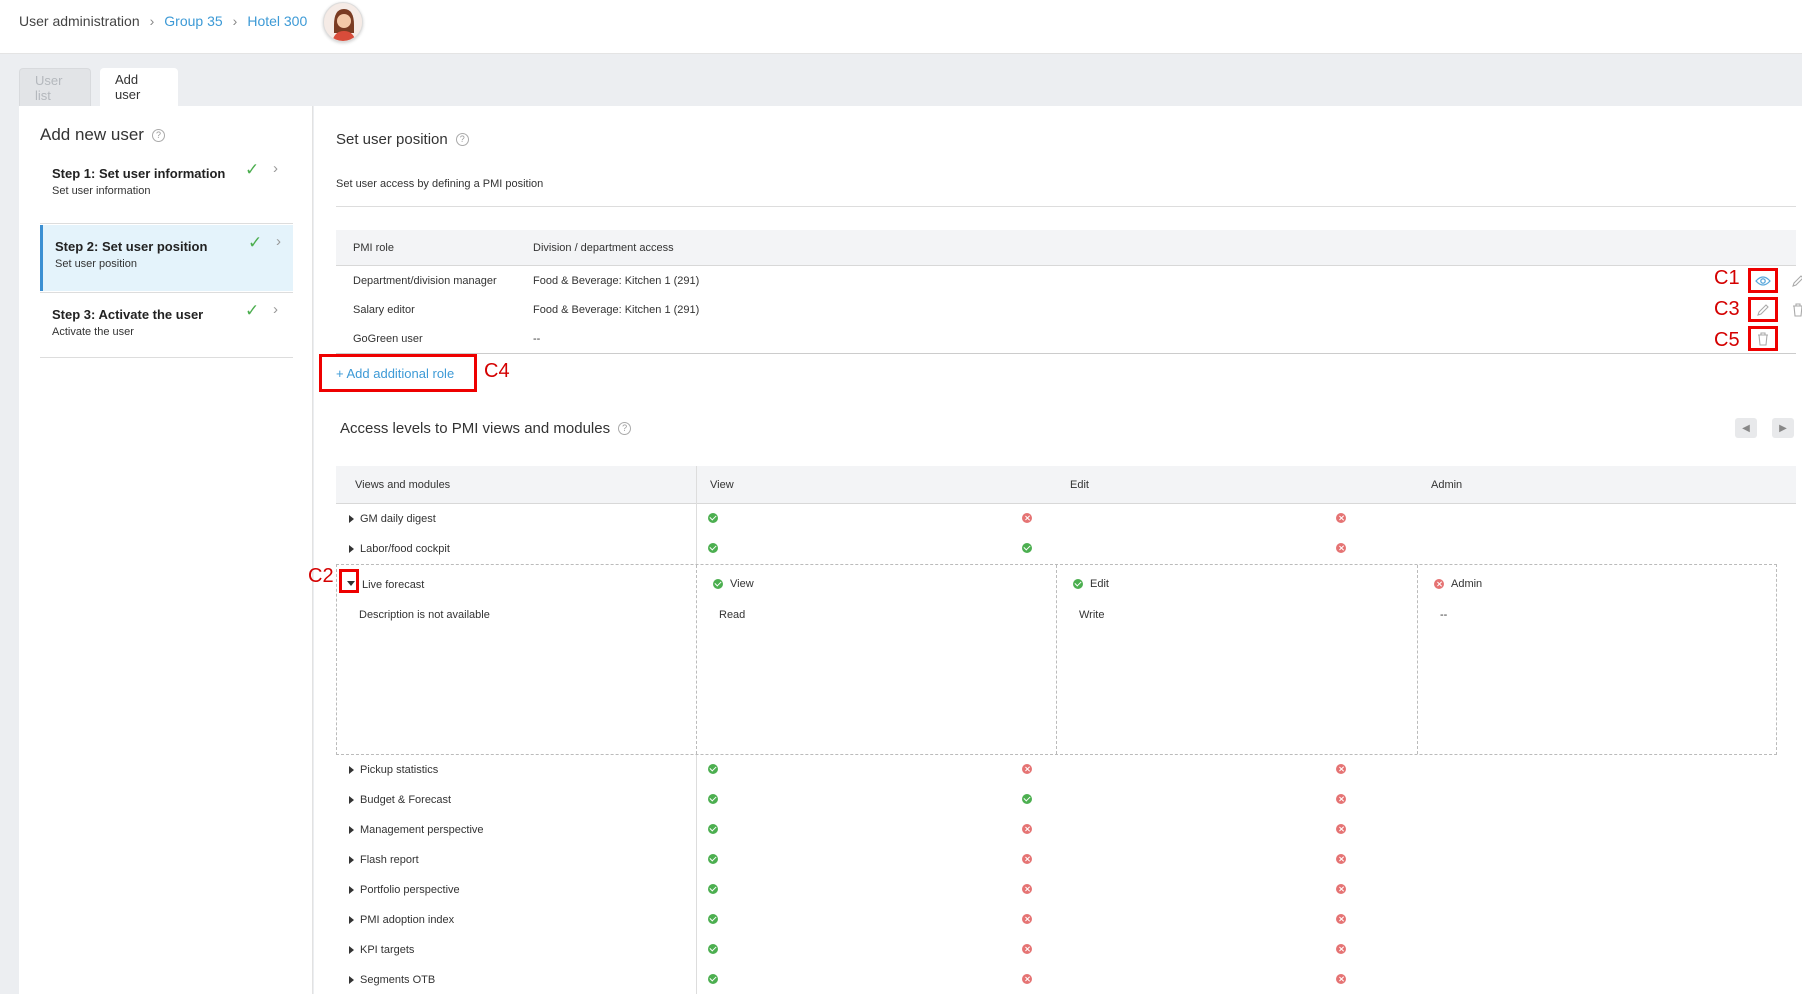  Describe the element at coordinates (1066, 830) in the screenshot. I see `table-row: Management perspective` at that location.